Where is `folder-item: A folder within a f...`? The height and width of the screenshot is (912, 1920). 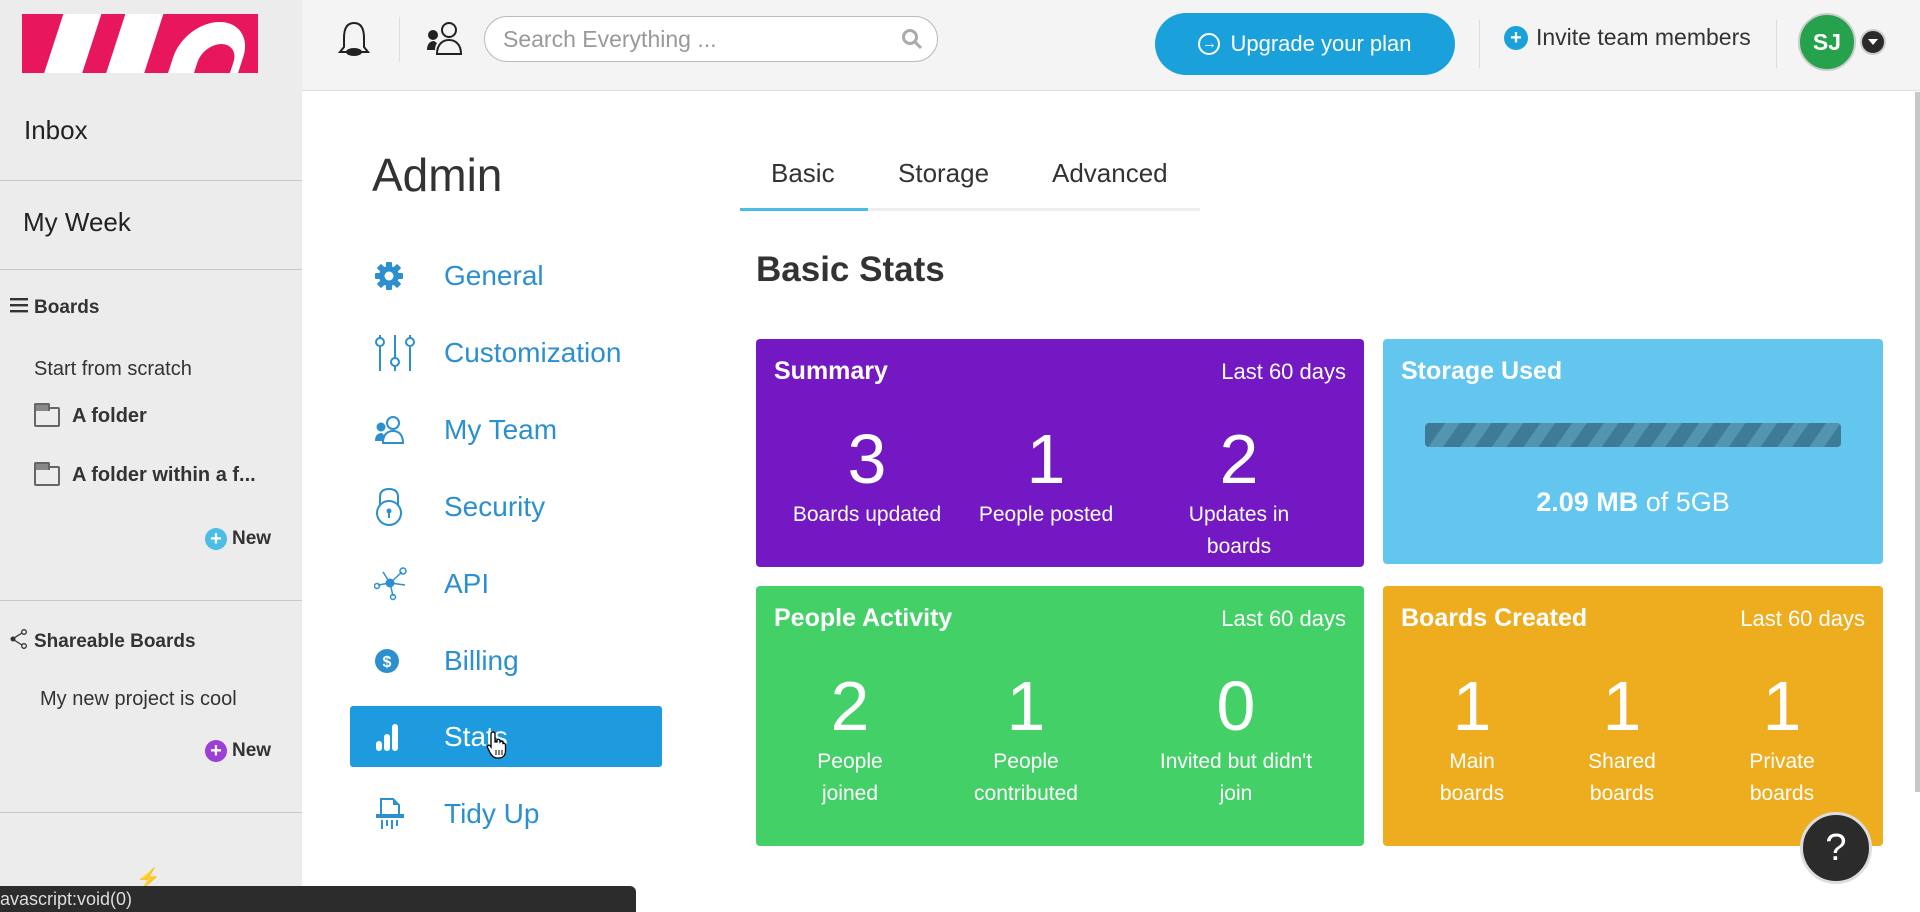
folder-item: A folder within a f... is located at coordinates (145, 474).